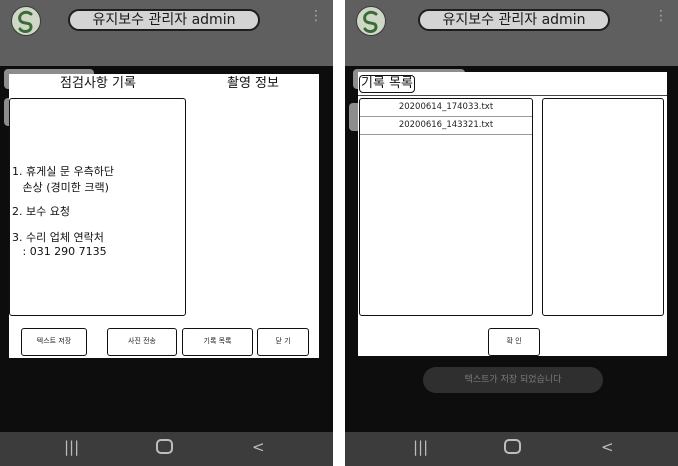 Image resolution: width=678 pixels, height=466 pixels. I want to click on list-item: 20200614_174033.txt, so click(446, 108).